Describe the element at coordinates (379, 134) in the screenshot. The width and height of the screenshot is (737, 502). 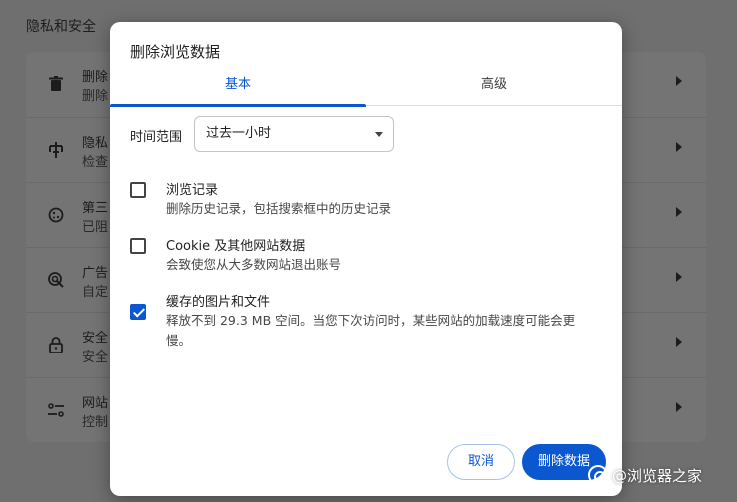
I see `caret-down-icon` at that location.